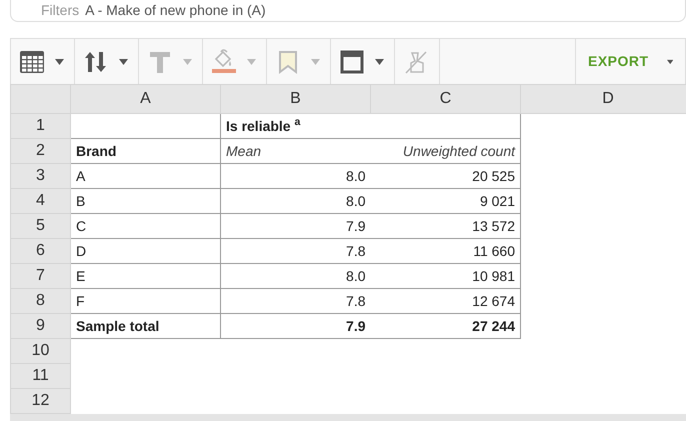 This screenshot has width=686, height=421. Describe the element at coordinates (145, 99) in the screenshot. I see `column-header: A` at that location.